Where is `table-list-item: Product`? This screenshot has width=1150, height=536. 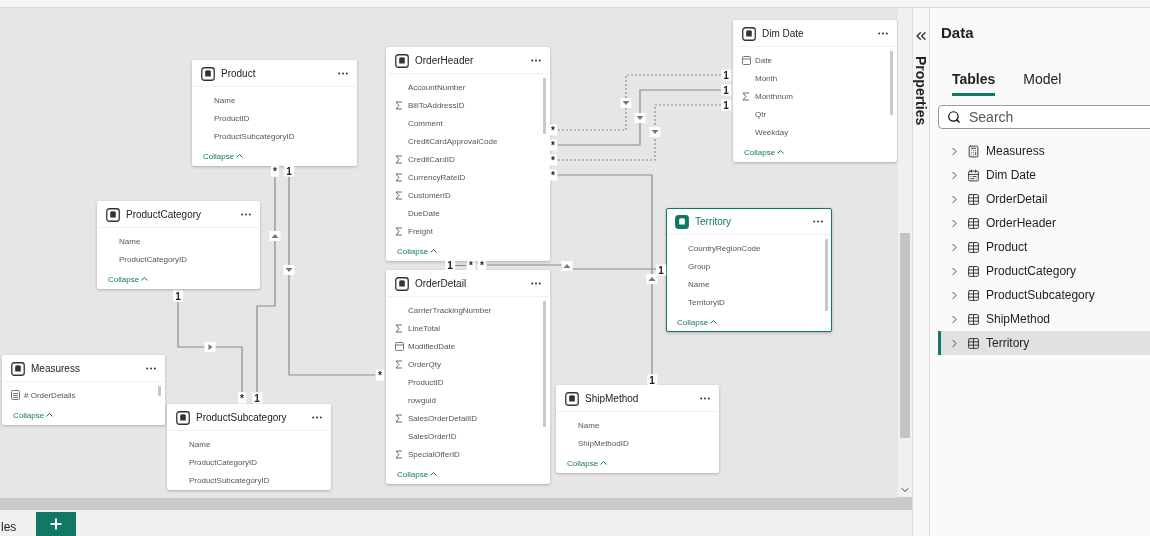 table-list-item: Product is located at coordinates (1044, 247).